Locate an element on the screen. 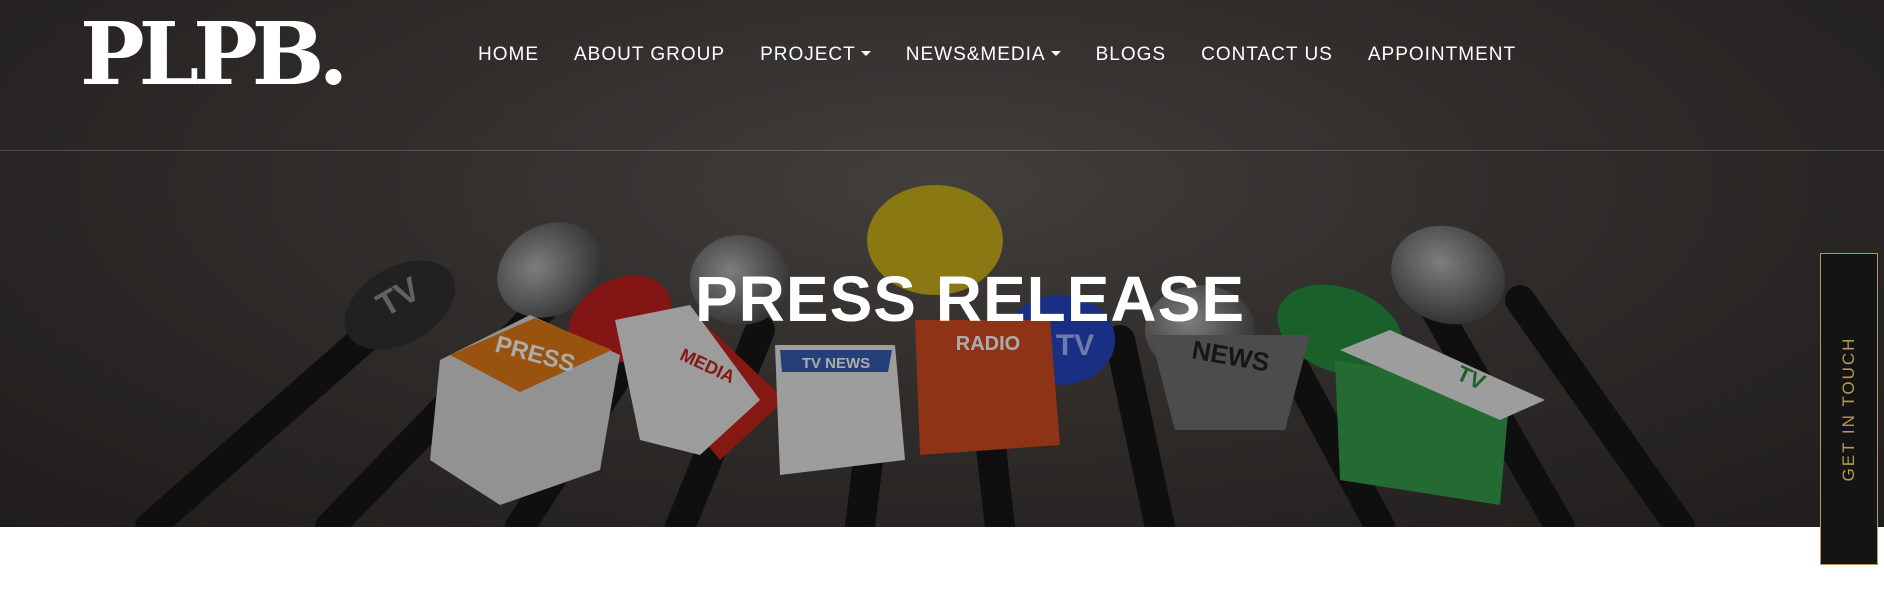 The height and width of the screenshot is (593, 1884). nav-news-media-label: NEWS&MEDIA is located at coordinates (975, 54).